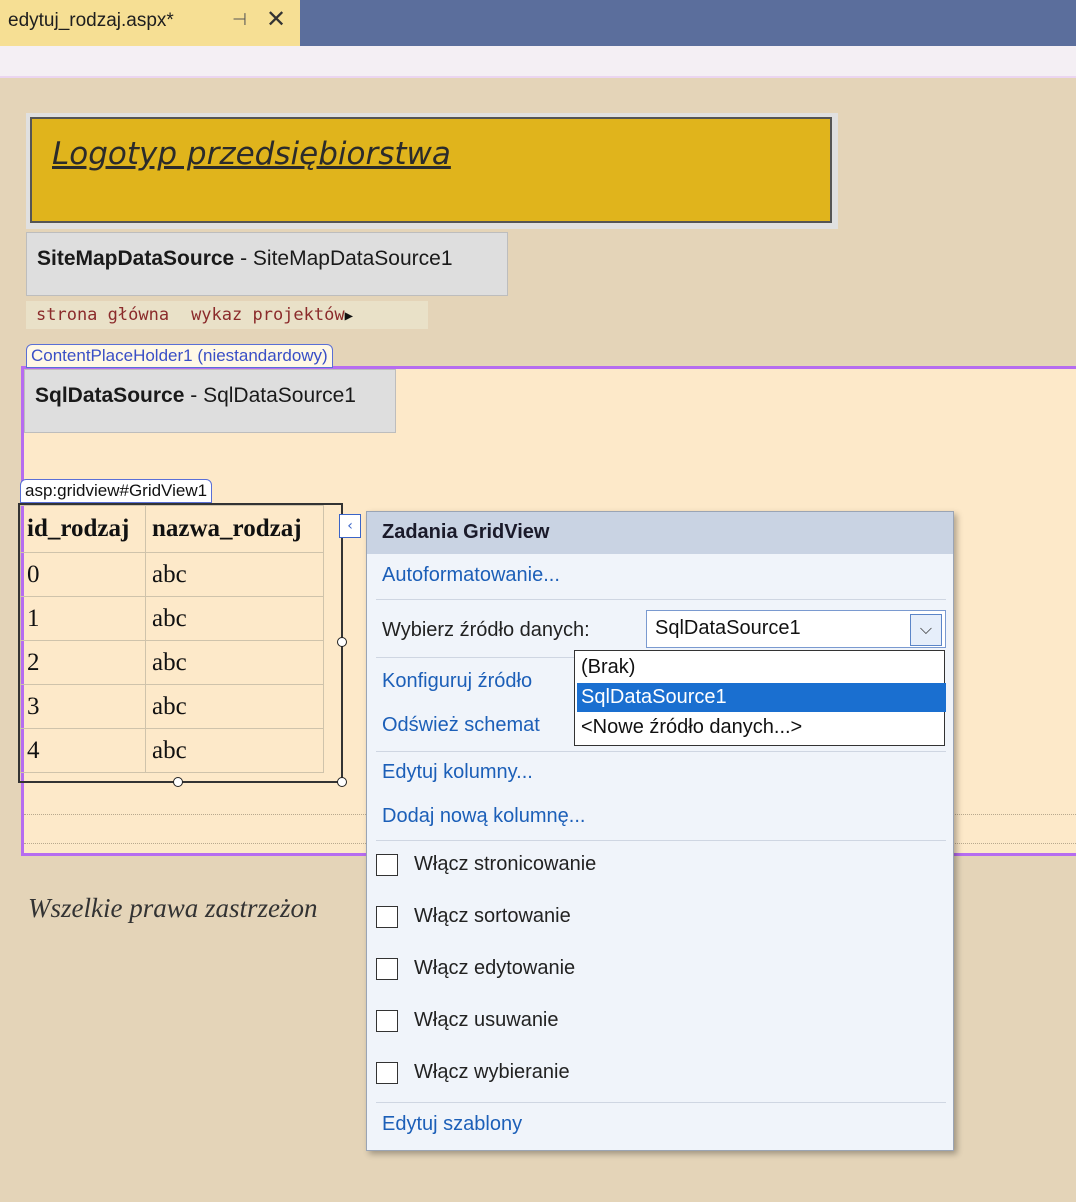 The height and width of the screenshot is (1202, 1076). What do you see at coordinates (194, 395) in the screenshot?
I see `sql-sep: -` at bounding box center [194, 395].